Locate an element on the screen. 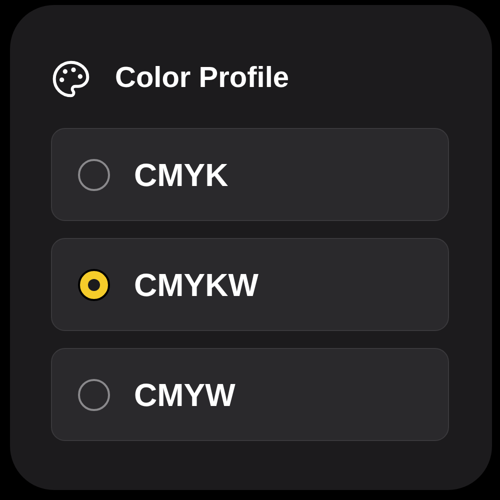 Image resolution: width=500 pixels, height=500 pixels. radio-option: CMYK is located at coordinates (250, 174).